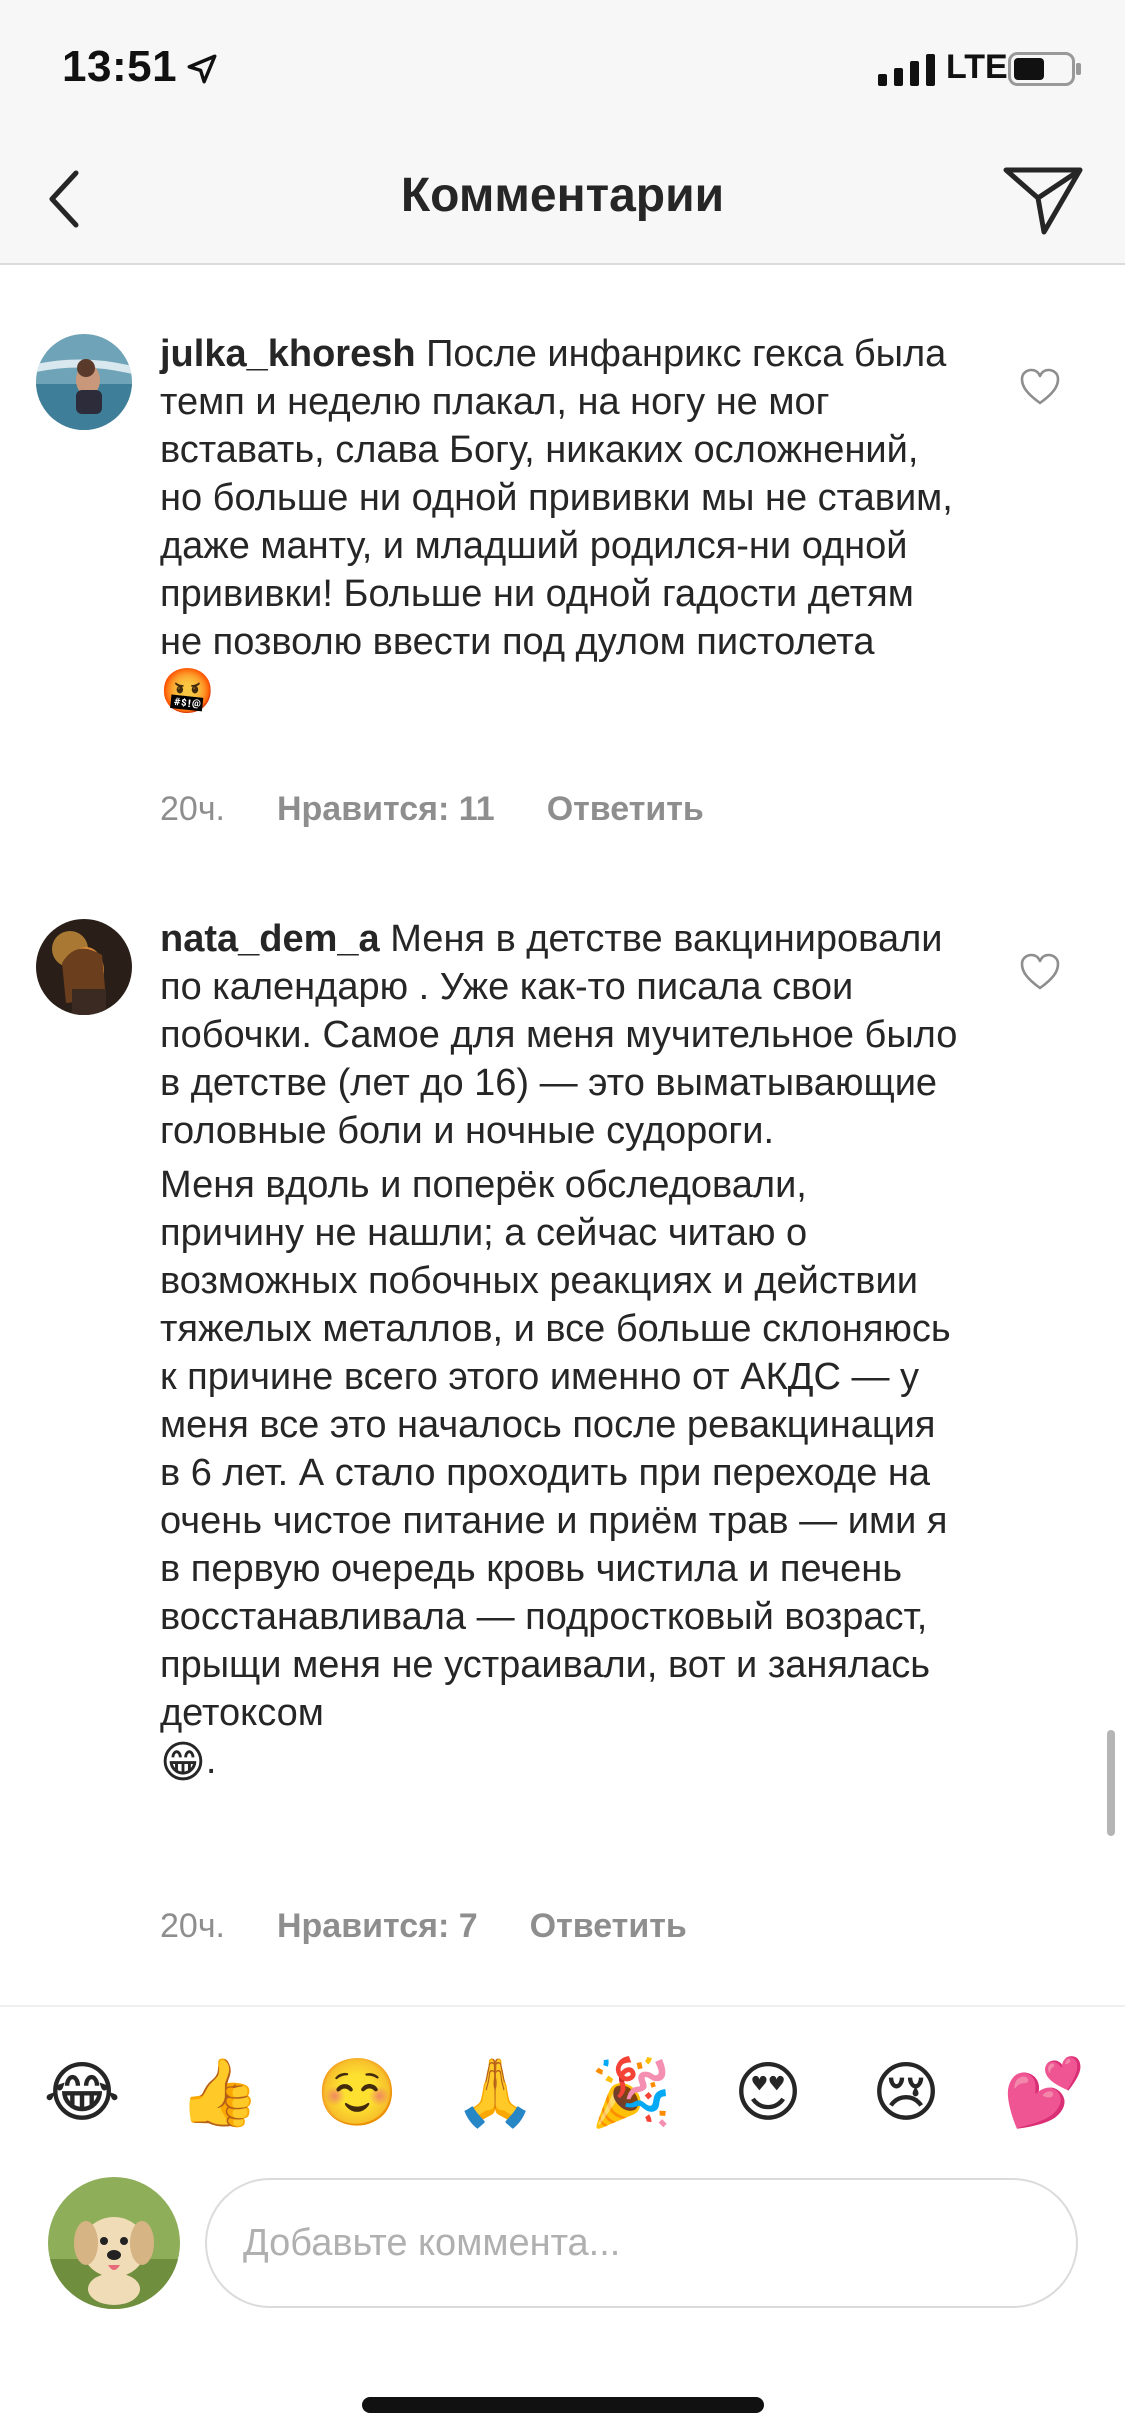 This screenshot has height=2436, width=1125. What do you see at coordinates (562, 2087) in the screenshot?
I see `emoji-bar: 😂 👍 ☺️ 🙏 🎉 😍 😢 💕` at bounding box center [562, 2087].